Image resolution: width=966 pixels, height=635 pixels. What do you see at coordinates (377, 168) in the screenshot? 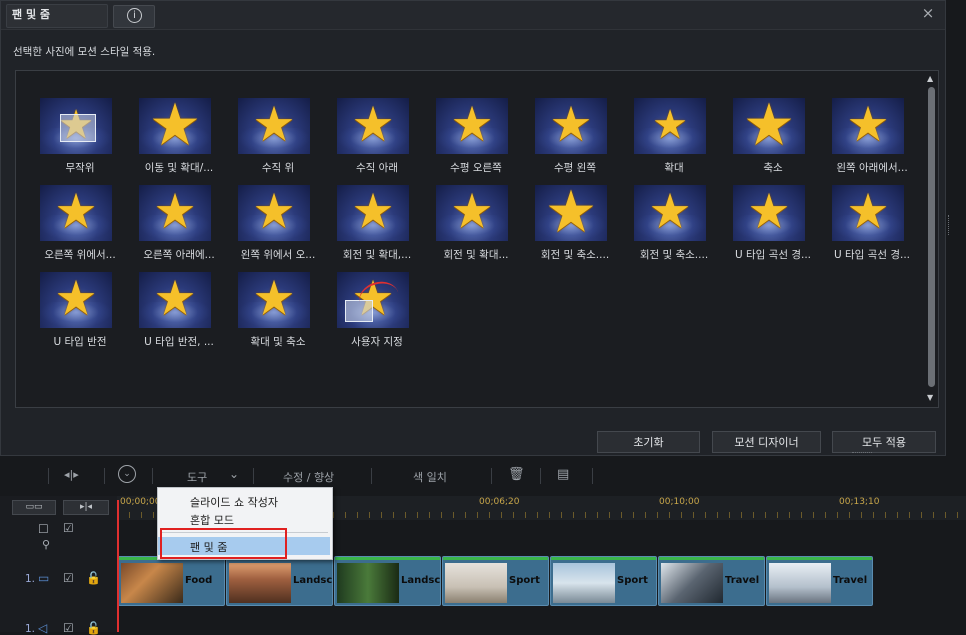
I see `style-label: 수직 아래` at bounding box center [377, 168].